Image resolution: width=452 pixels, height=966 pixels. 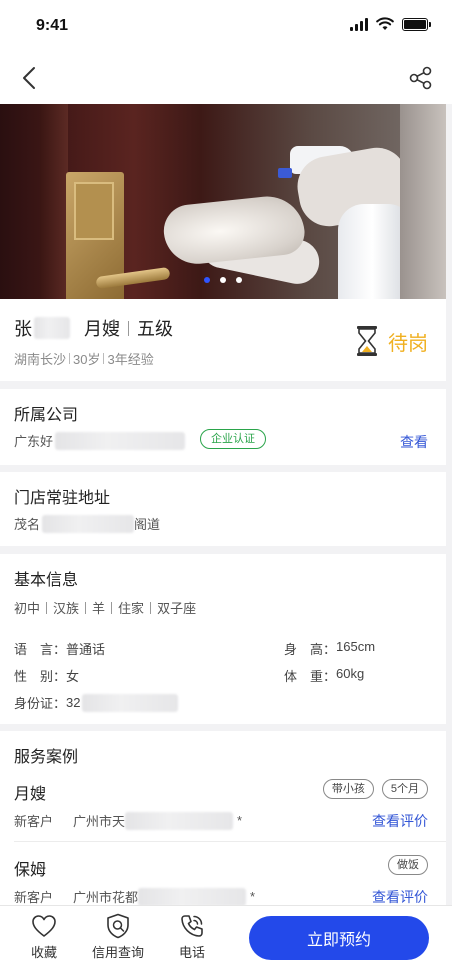 What do you see at coordinates (34, 441) in the screenshot?
I see `company-name-text: 广东好` at bounding box center [34, 441].